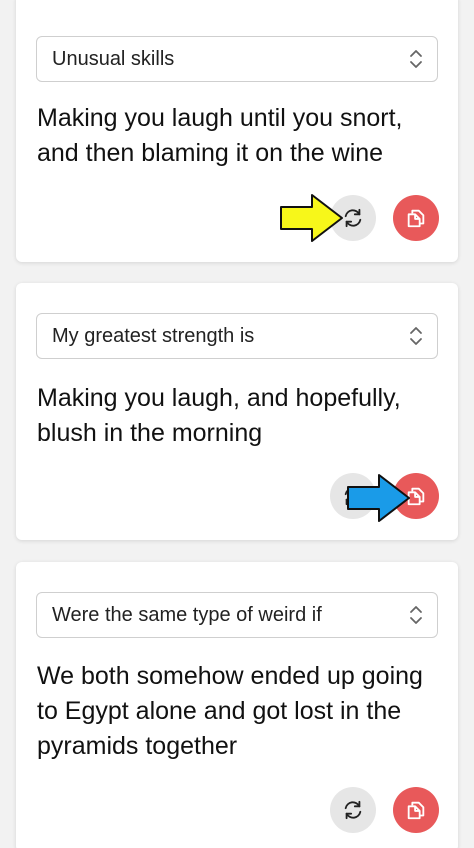  Describe the element at coordinates (237, 59) in the screenshot. I see `category-select-1: Unusual skills` at that location.